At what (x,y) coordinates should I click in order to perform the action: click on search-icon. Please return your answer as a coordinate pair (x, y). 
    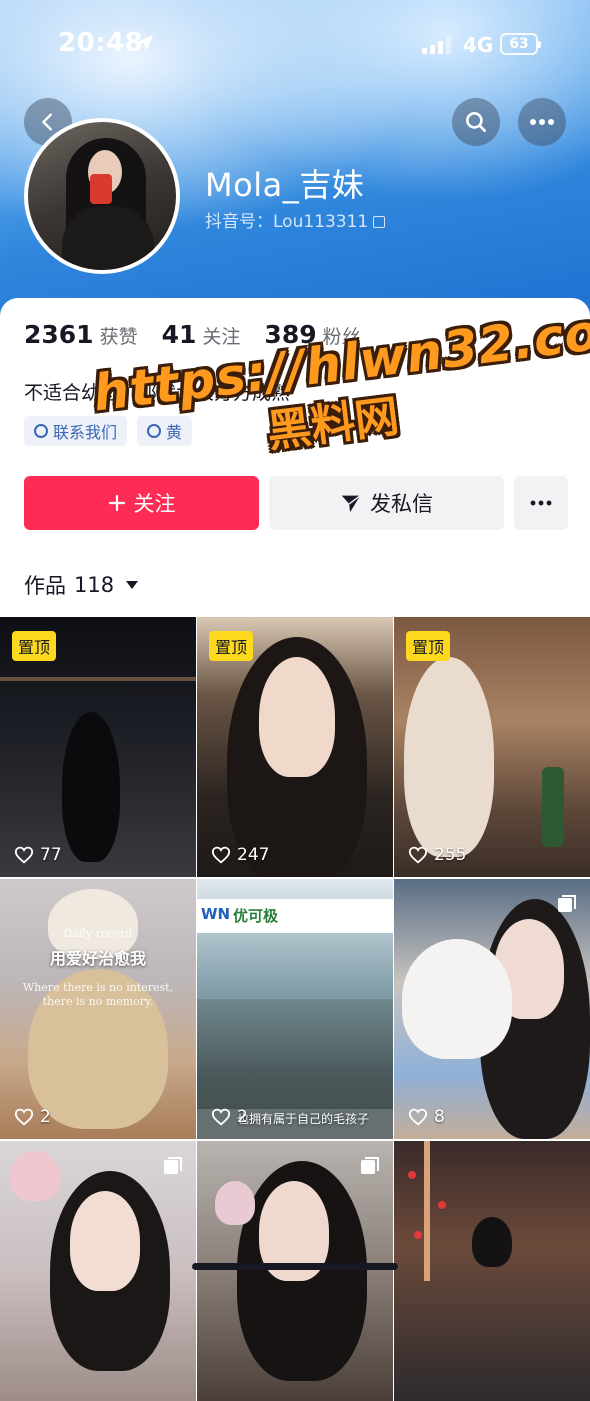
    Looking at the image, I should click on (476, 122).